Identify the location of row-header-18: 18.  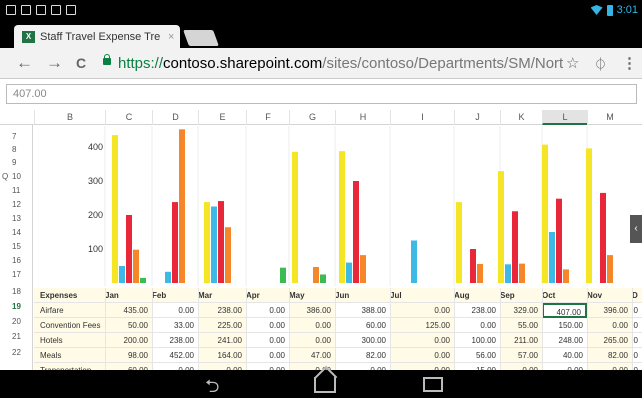
(22, 291).